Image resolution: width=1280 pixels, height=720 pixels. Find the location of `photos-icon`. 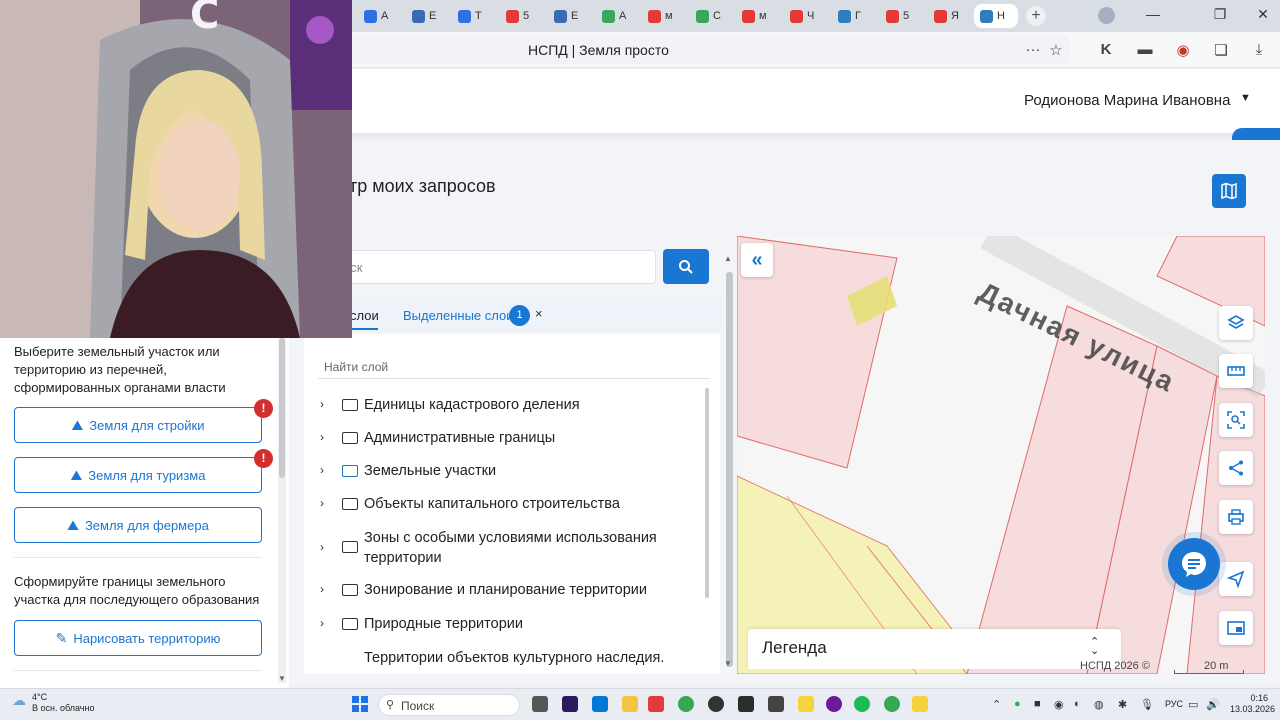

photos-icon is located at coordinates (600, 704).